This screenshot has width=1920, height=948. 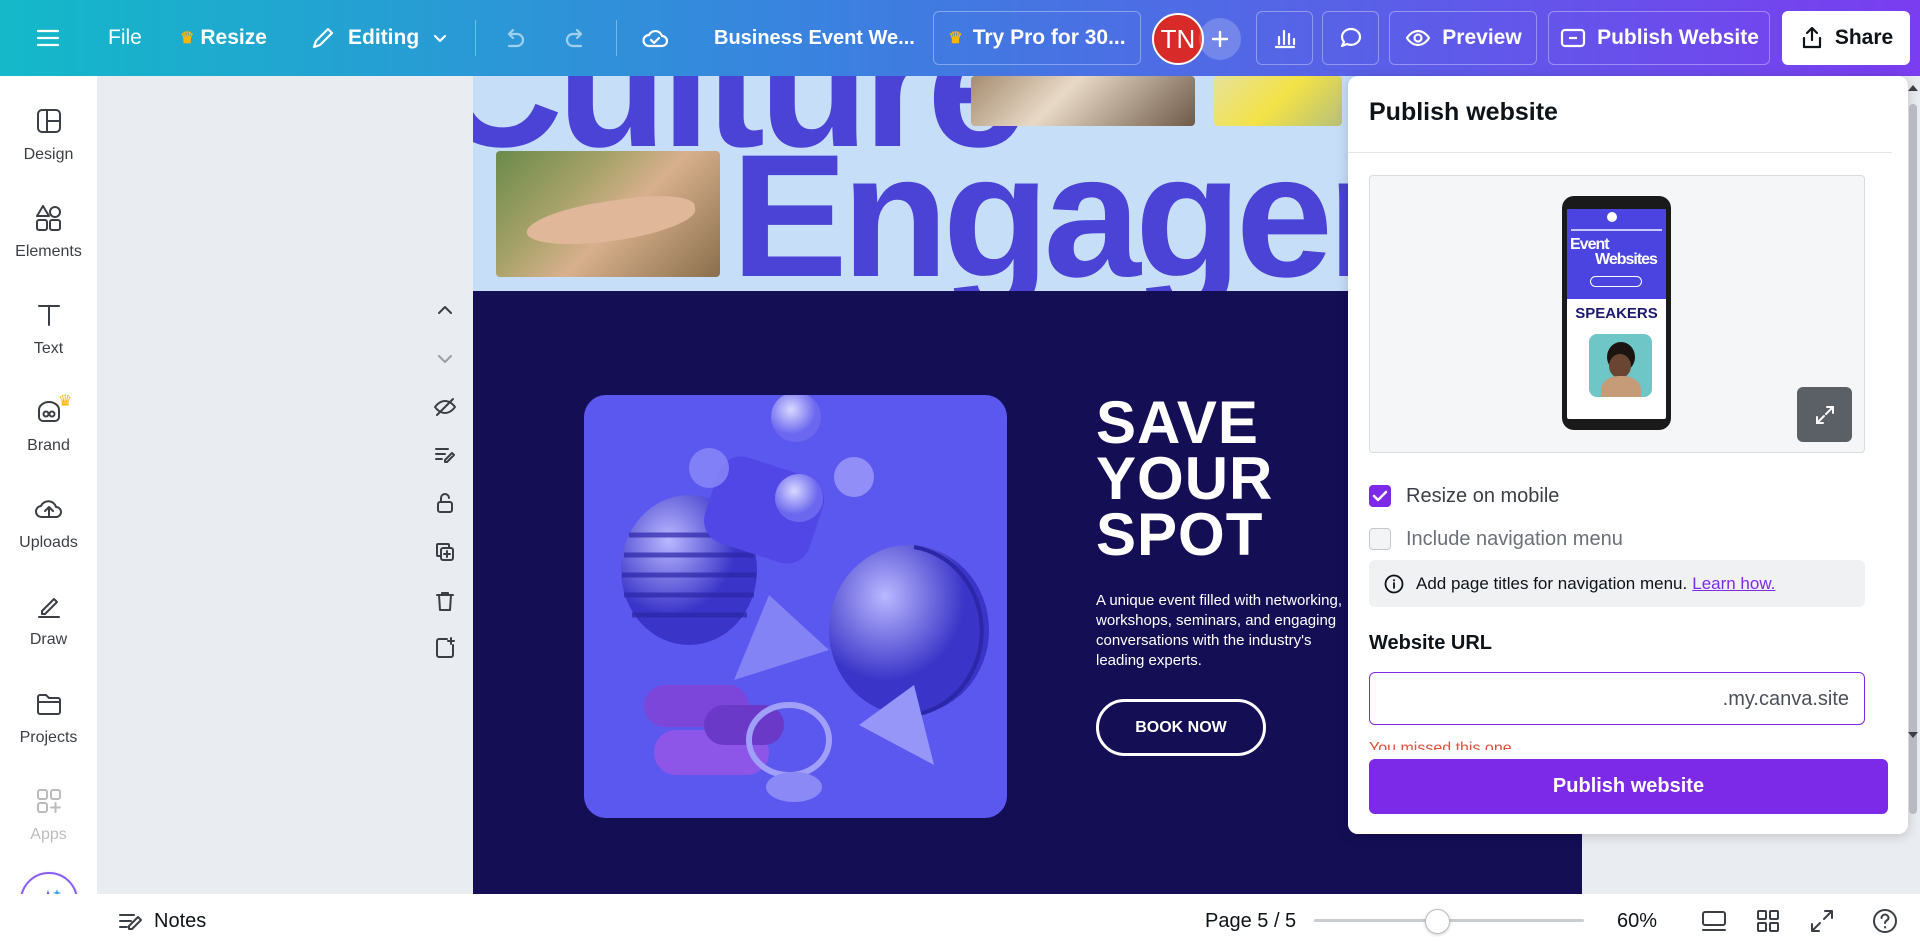 What do you see at coordinates (1785, 699) in the screenshot?
I see `url-suffix: .my.canva.site` at bounding box center [1785, 699].